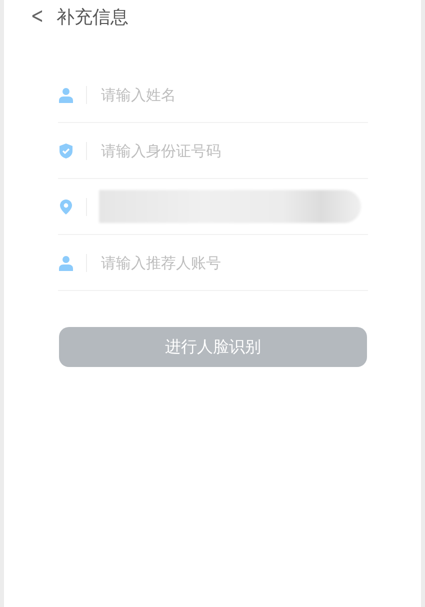 Image resolution: width=425 pixels, height=607 pixels. Describe the element at coordinates (233, 94) in the screenshot. I see `input-field: 请输入姓名` at that location.